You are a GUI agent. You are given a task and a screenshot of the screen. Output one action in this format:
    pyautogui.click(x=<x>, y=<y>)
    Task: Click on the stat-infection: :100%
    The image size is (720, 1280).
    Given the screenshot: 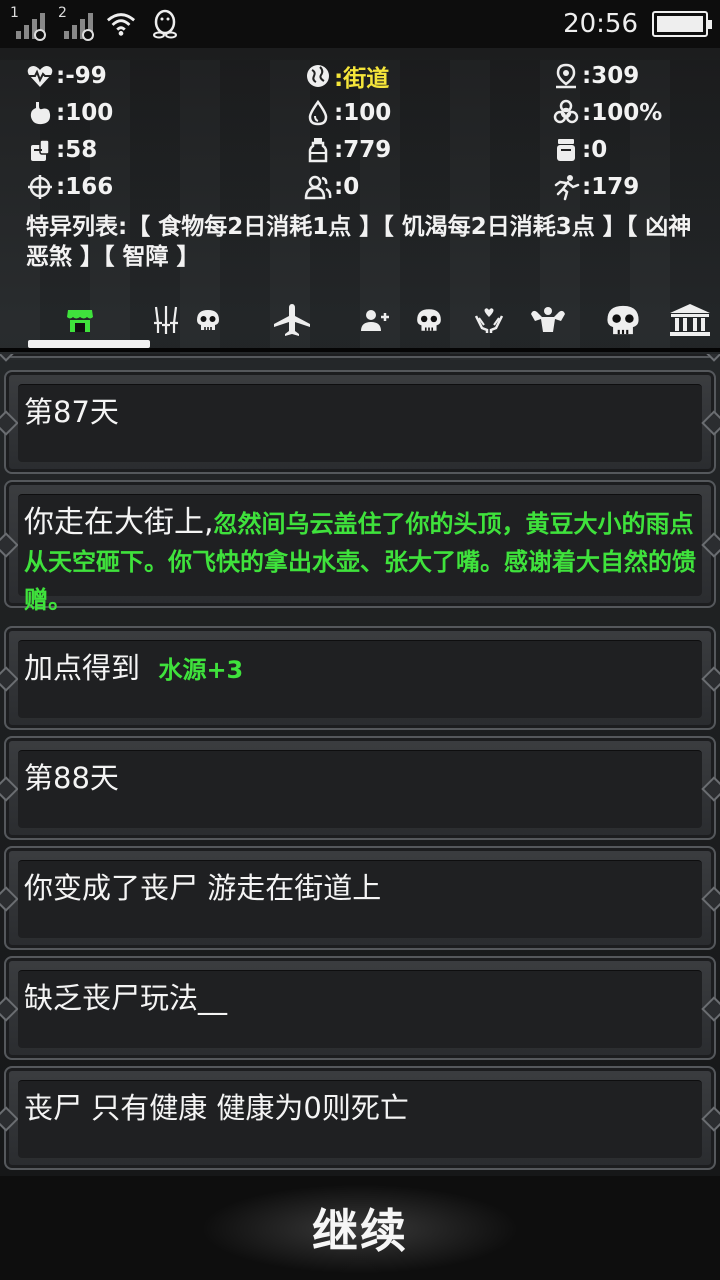 What is the action you would take?
    pyautogui.click(x=607, y=113)
    